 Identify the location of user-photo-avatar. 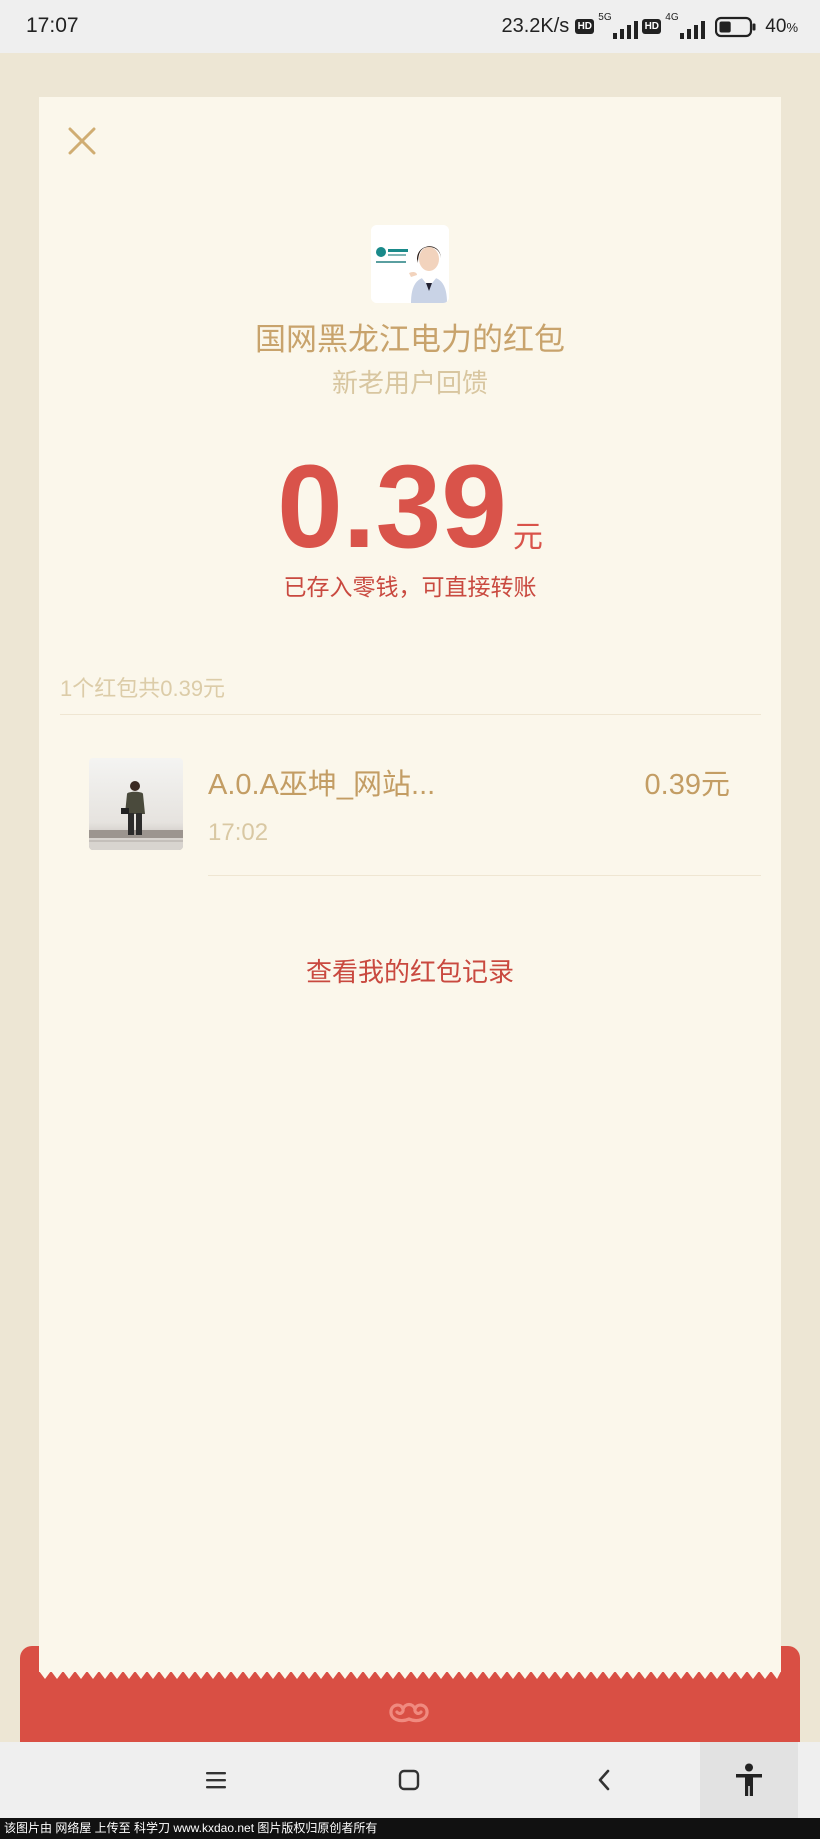
(136, 804).